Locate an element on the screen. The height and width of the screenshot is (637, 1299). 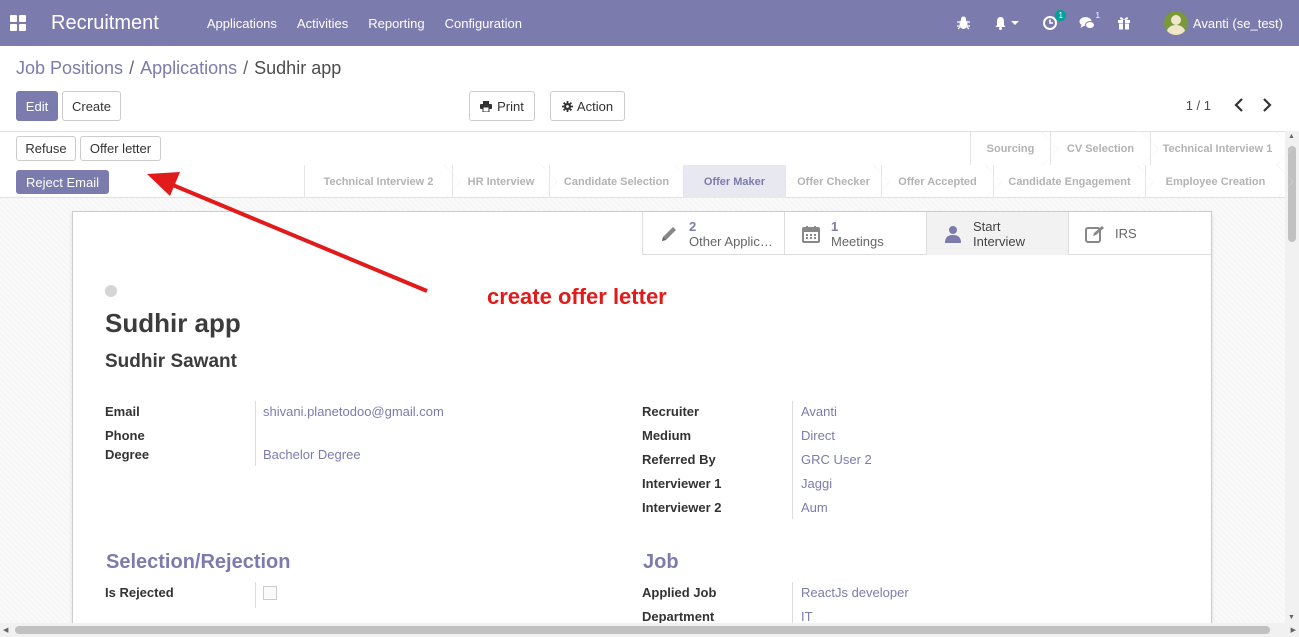
stage-technical-interview-1: Technical Interview 1 is located at coordinates (1221, 148).